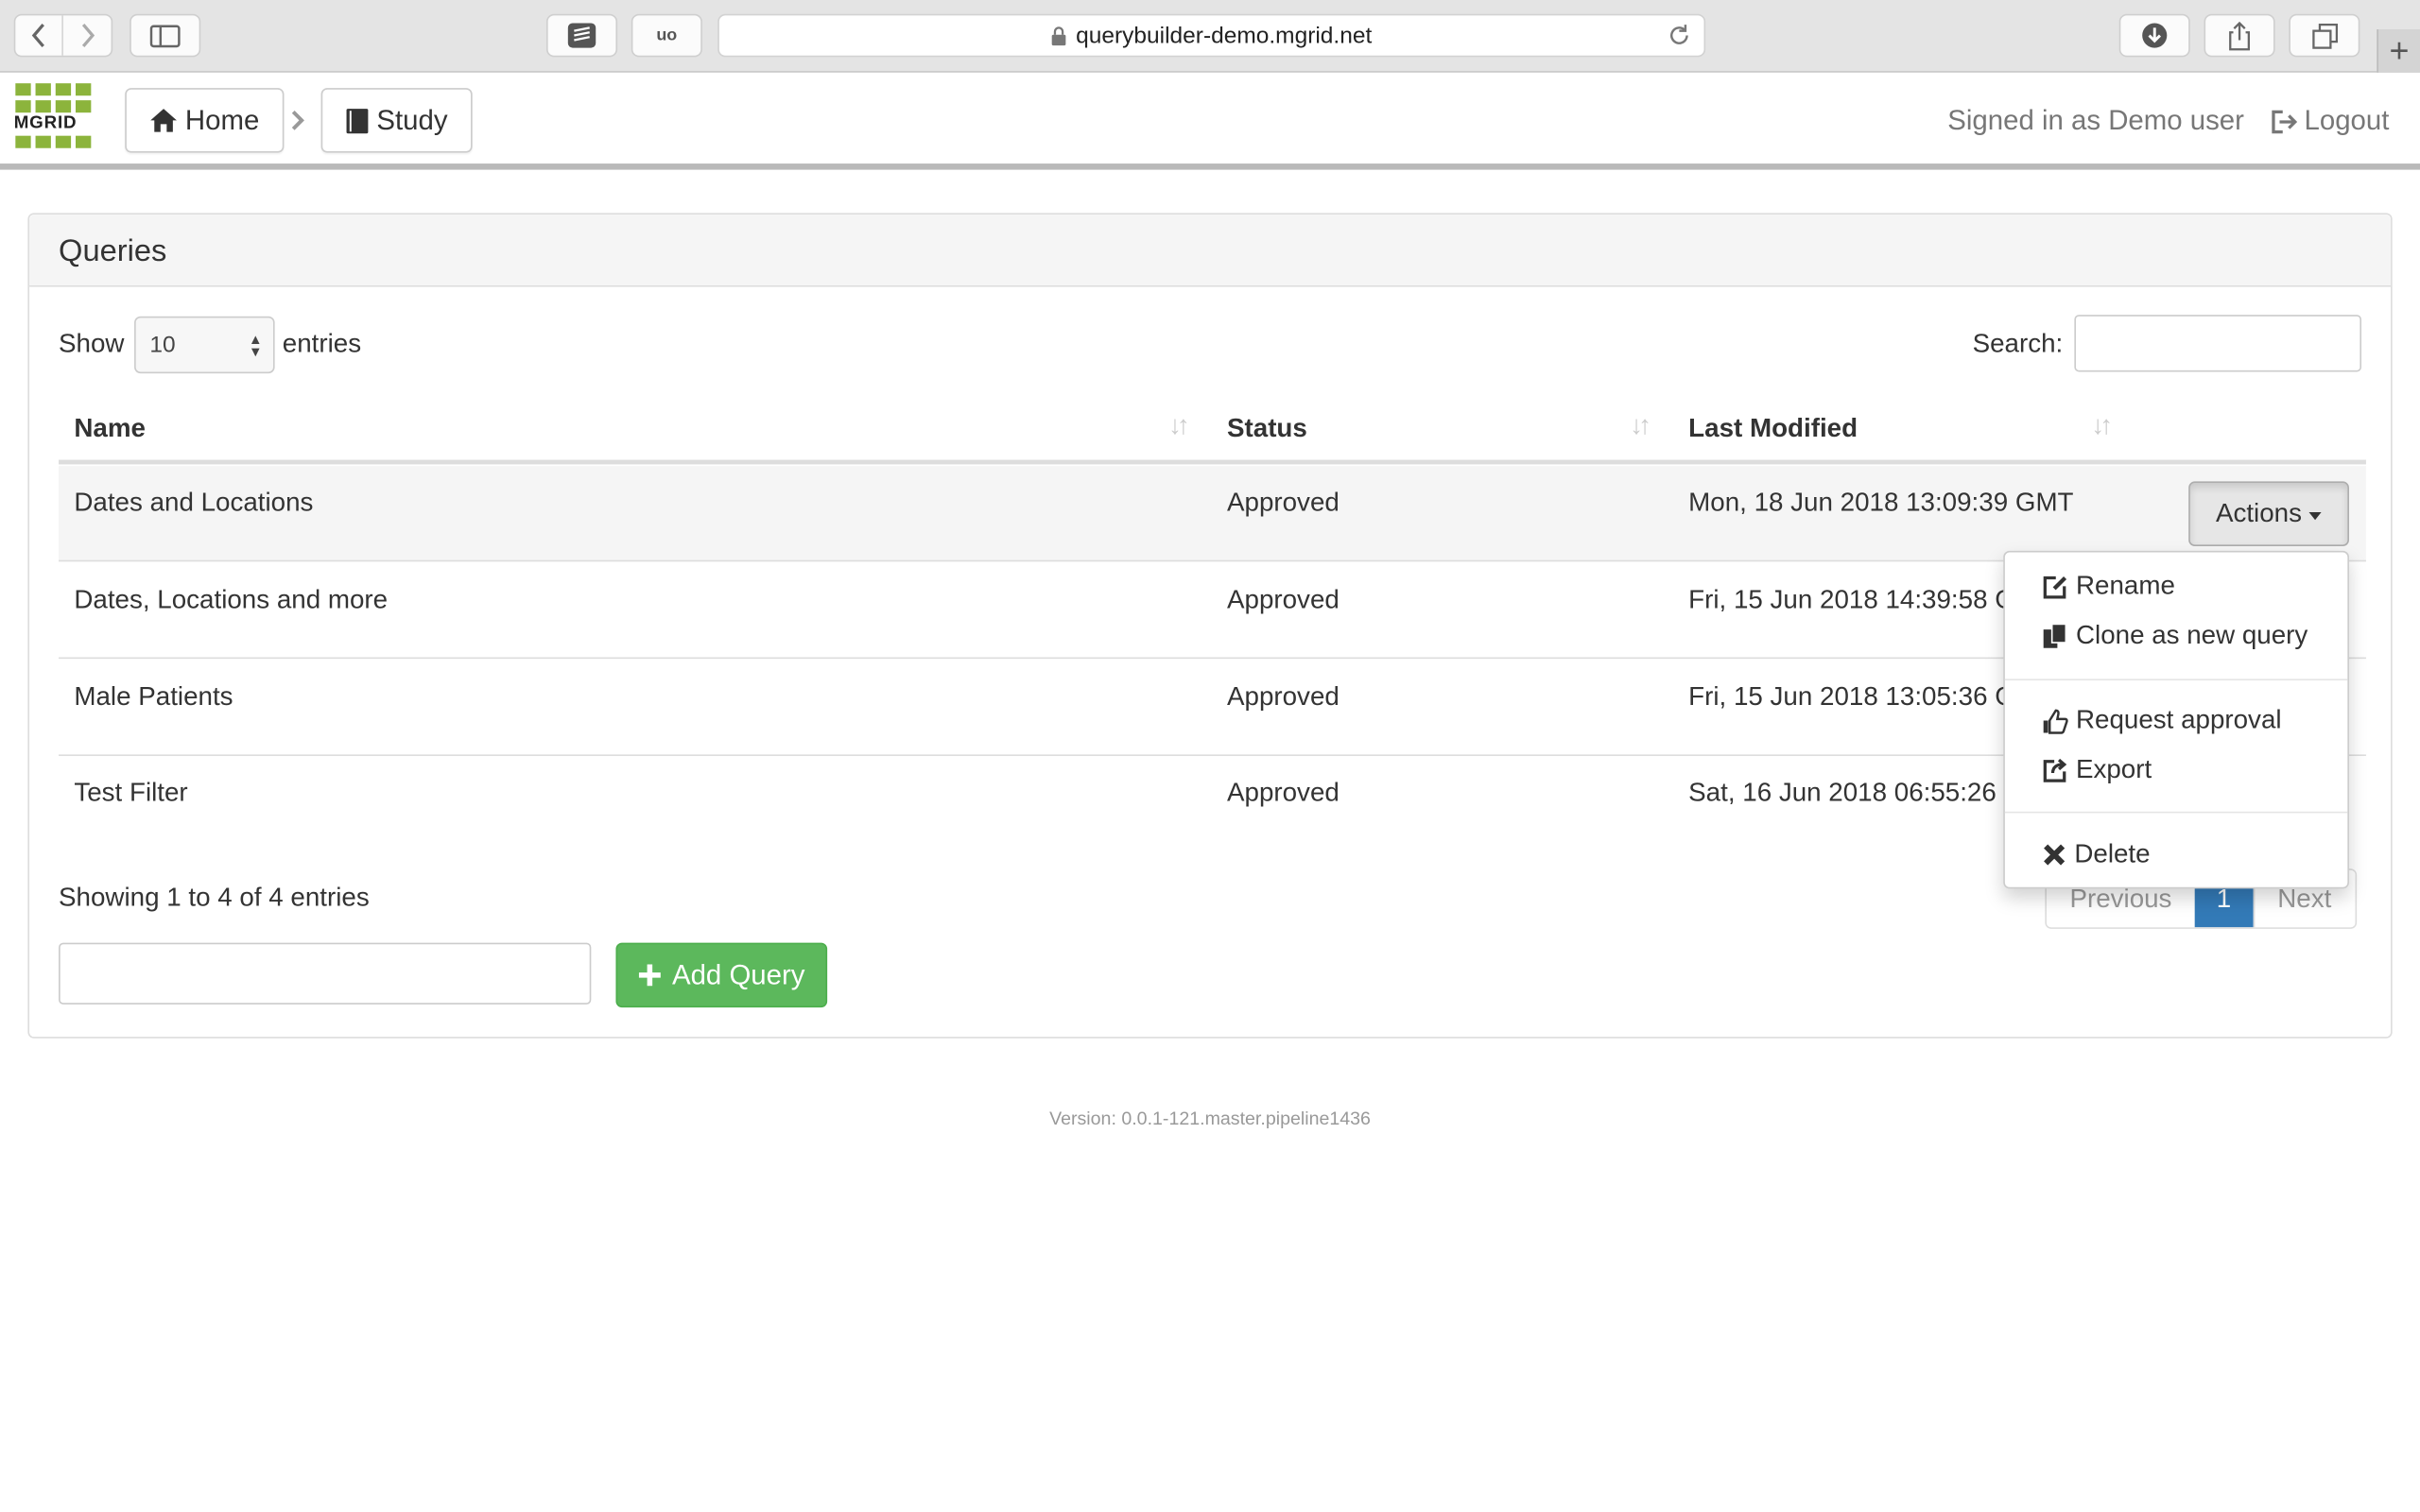 This screenshot has height=1512, width=2420. Describe the element at coordinates (92, 343) in the screenshot. I see `show-label: Show` at that location.